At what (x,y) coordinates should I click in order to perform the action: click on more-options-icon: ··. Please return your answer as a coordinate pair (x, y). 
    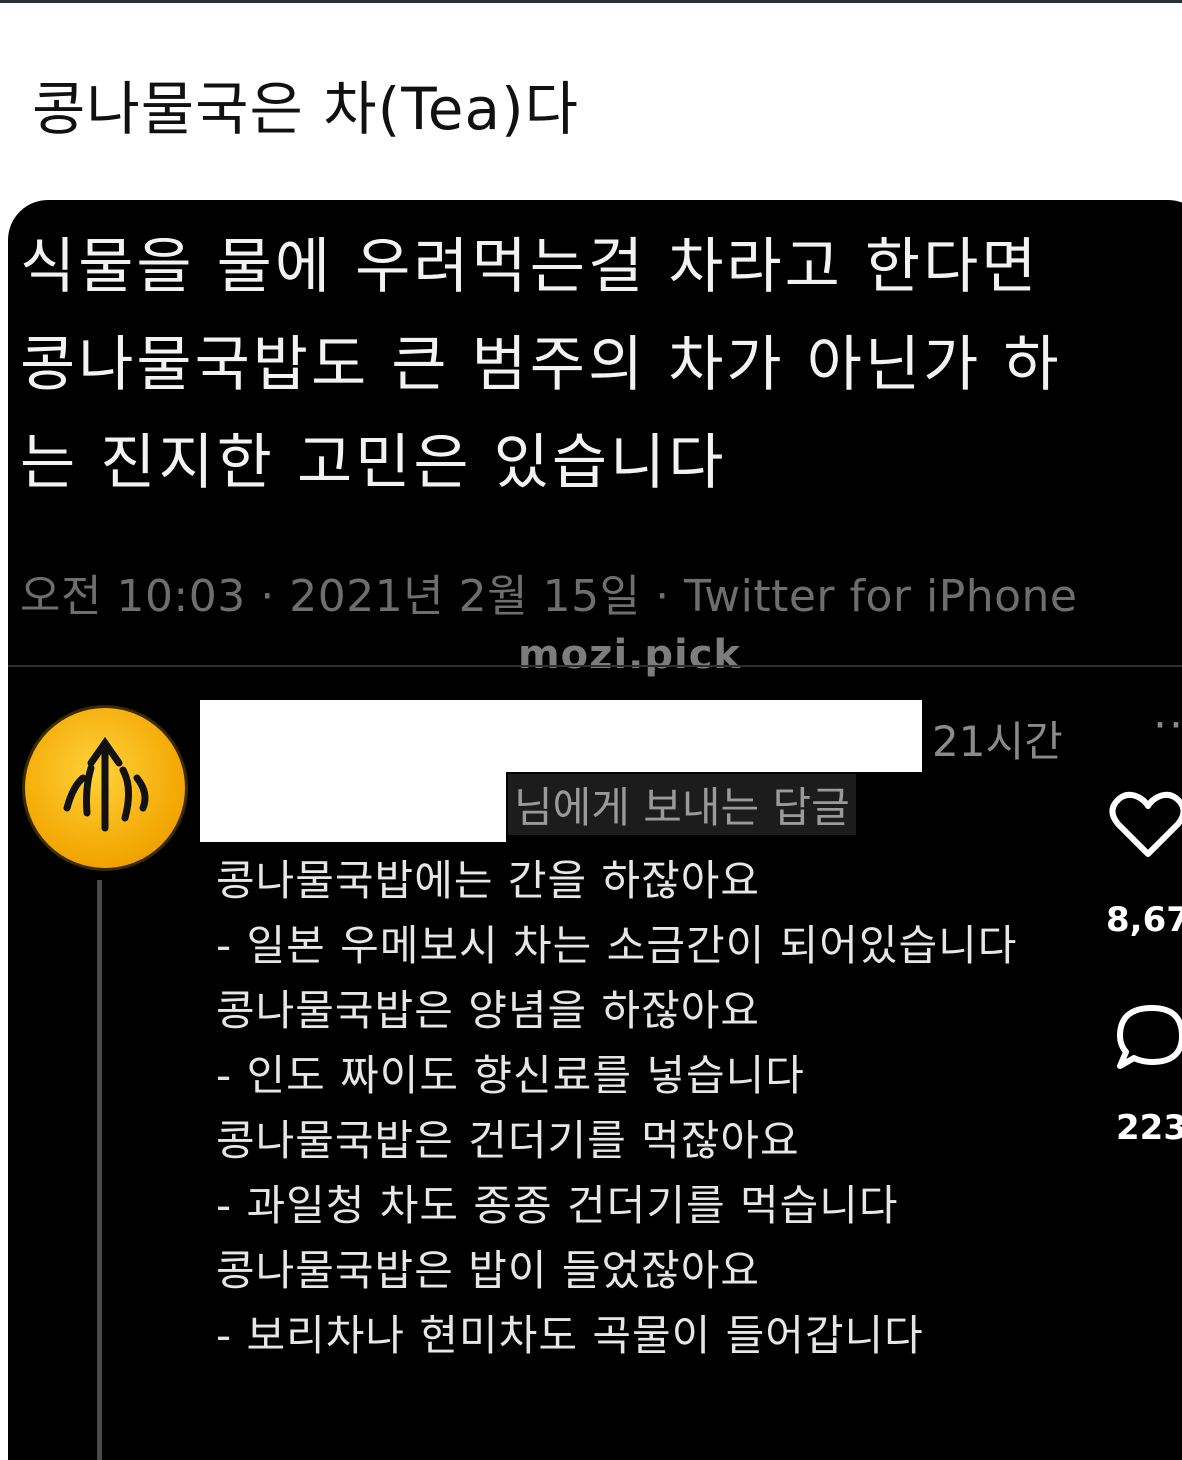
    Looking at the image, I should click on (1167, 725).